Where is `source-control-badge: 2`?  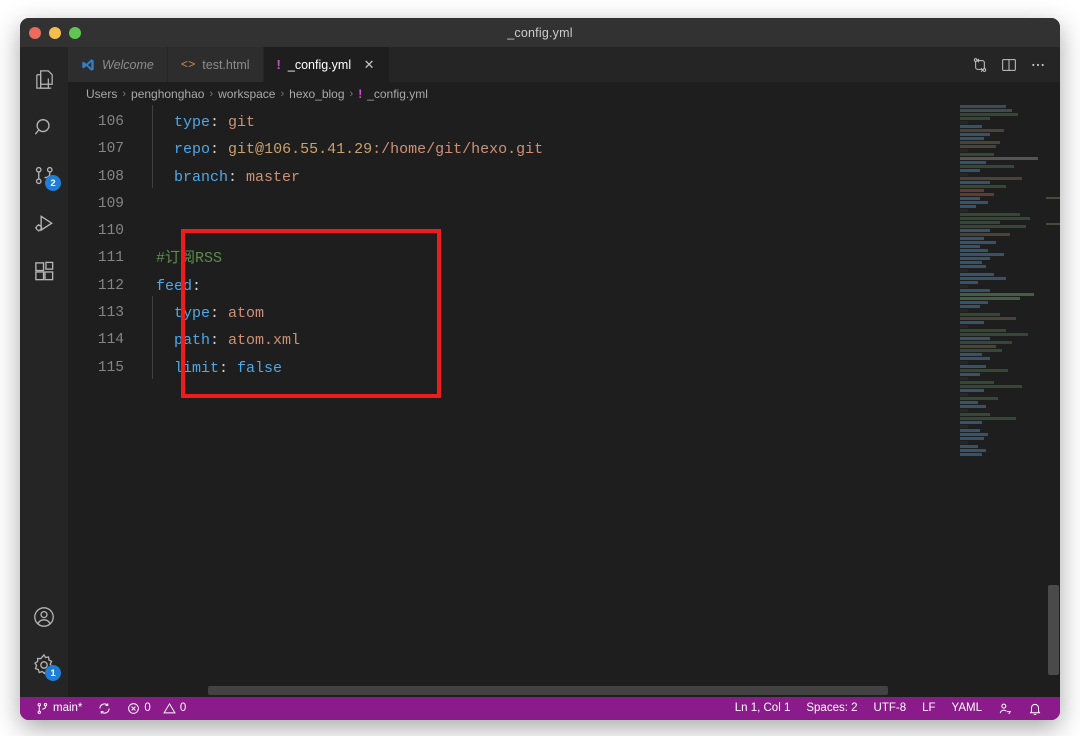
source-control-badge: 2 is located at coordinates (53, 183).